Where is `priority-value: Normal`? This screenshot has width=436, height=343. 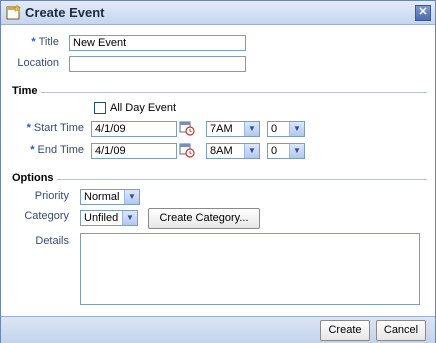 priority-value: Normal is located at coordinates (102, 197).